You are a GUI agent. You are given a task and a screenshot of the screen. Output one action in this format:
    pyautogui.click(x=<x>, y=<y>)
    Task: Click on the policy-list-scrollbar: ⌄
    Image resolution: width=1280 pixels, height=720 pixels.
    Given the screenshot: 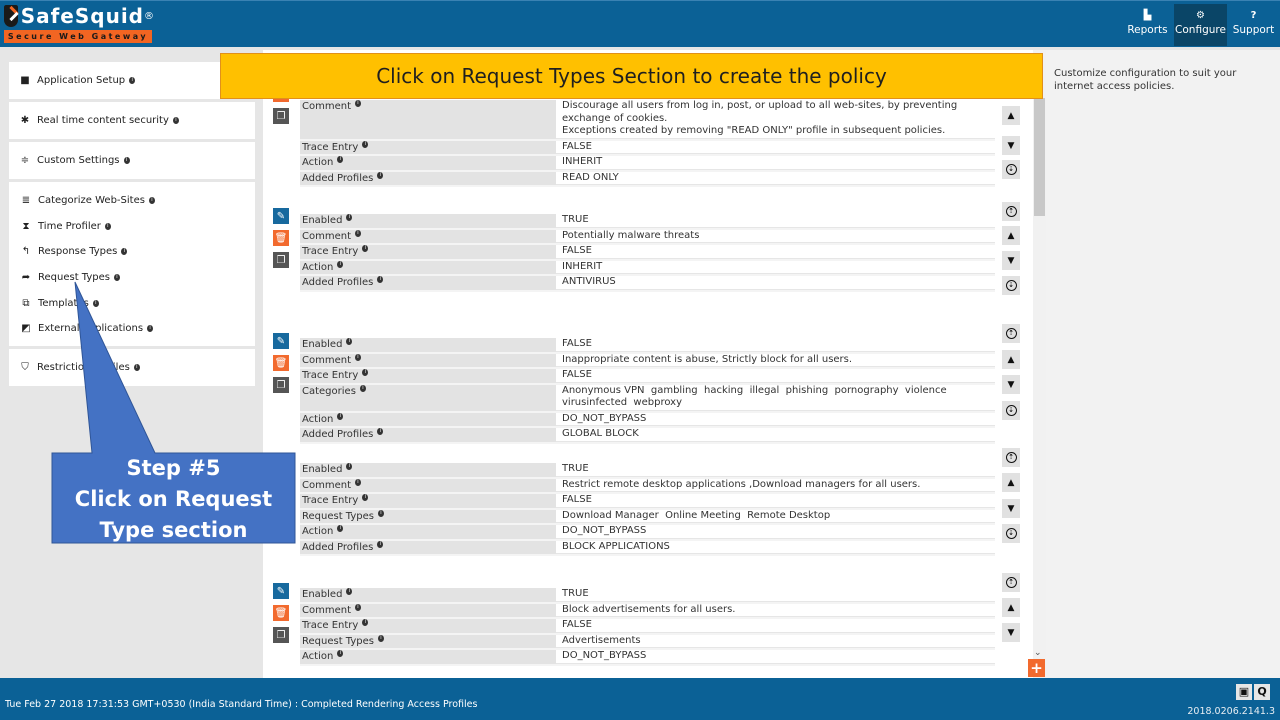 What is the action you would take?
    pyautogui.click(x=1039, y=364)
    